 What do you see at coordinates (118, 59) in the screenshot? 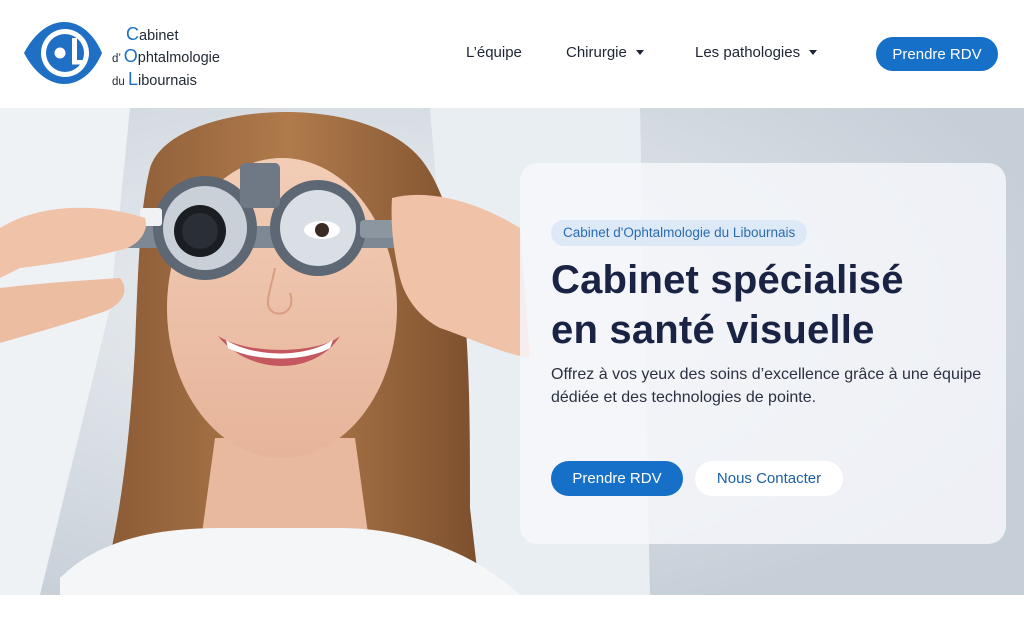
I see `logo-prefix: d’` at bounding box center [118, 59].